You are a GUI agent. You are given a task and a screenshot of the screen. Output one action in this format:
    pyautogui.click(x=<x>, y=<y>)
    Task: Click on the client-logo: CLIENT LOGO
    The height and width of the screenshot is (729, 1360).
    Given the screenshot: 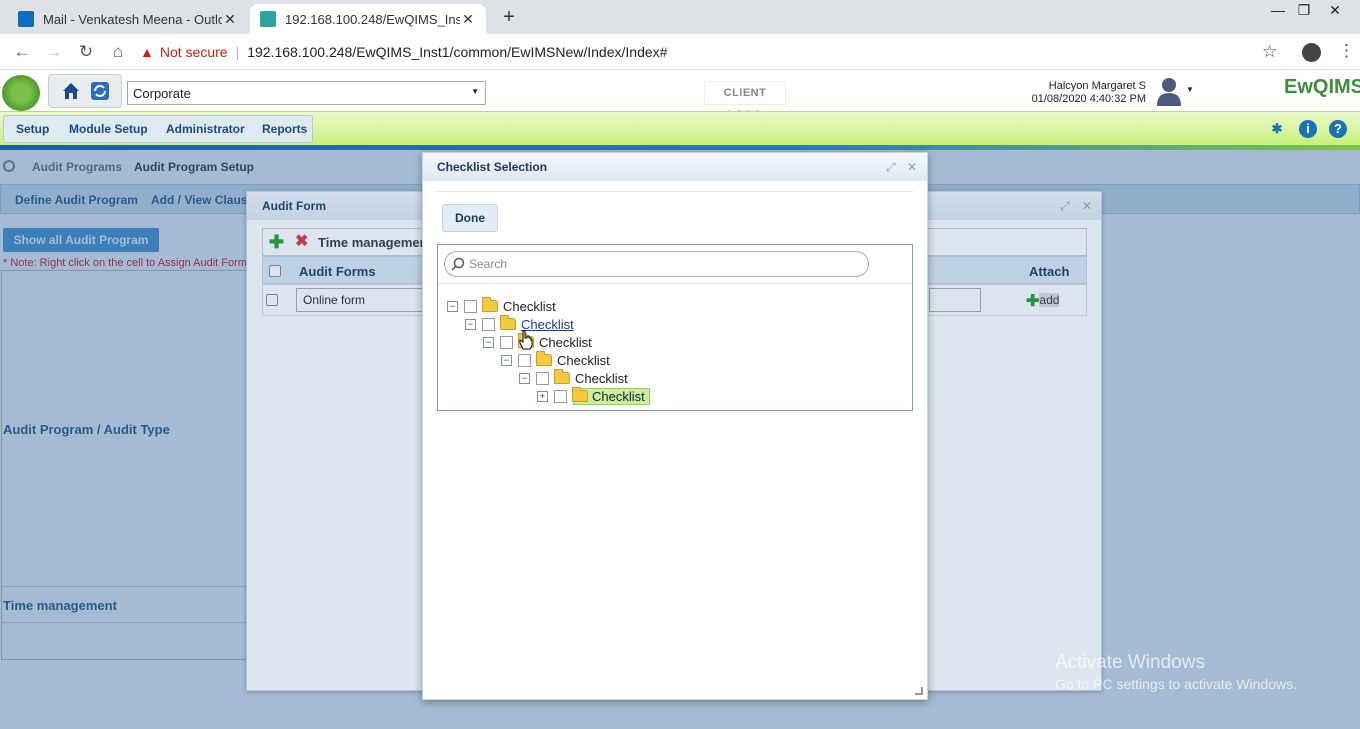 What is the action you would take?
    pyautogui.click(x=745, y=101)
    